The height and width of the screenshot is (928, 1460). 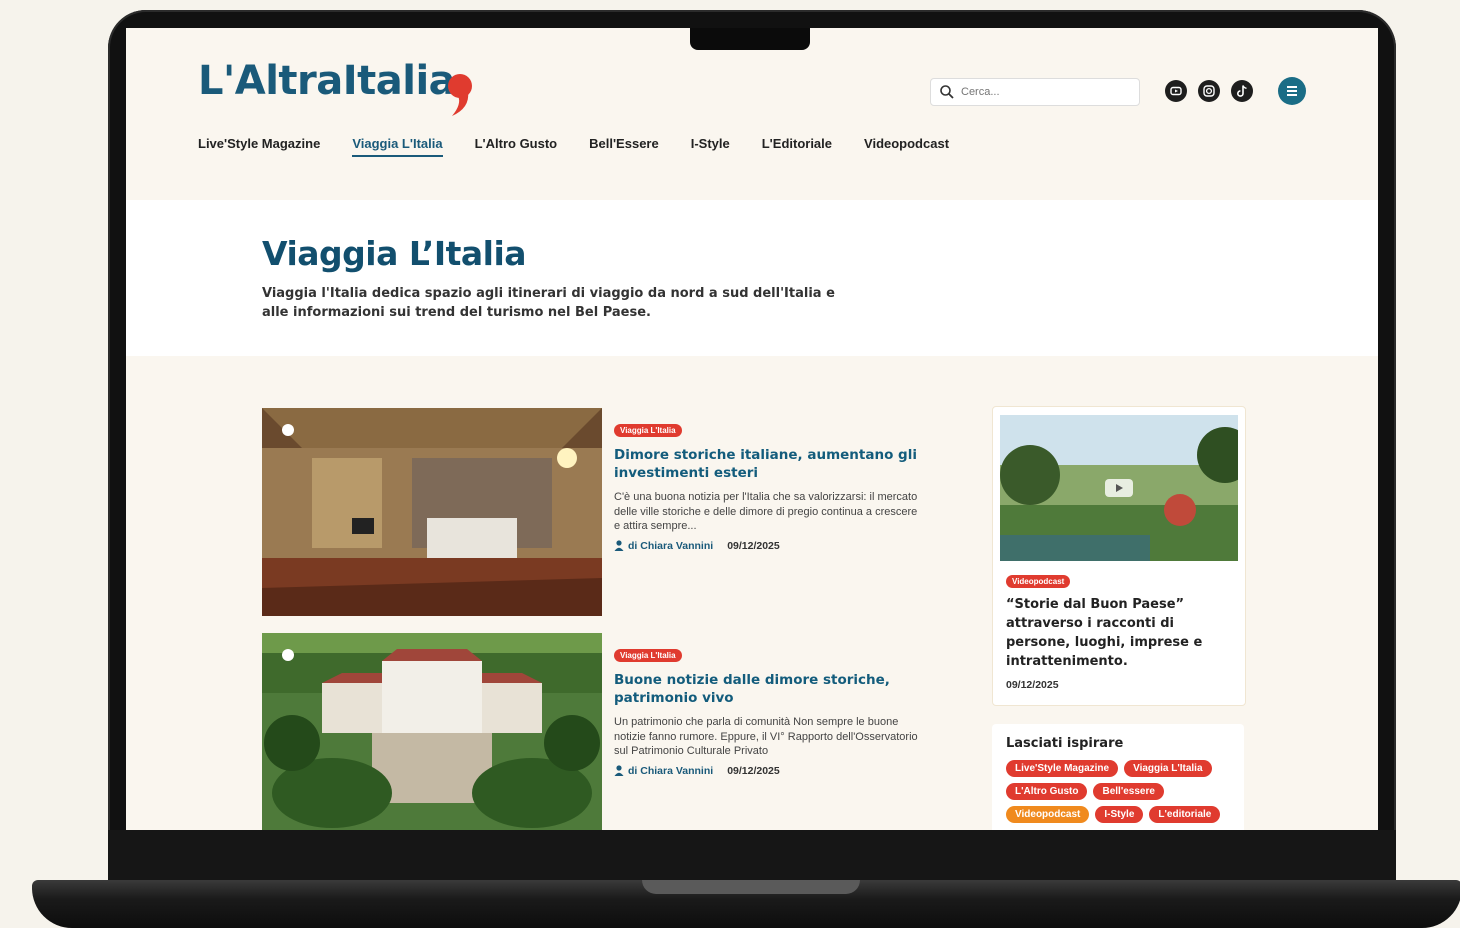 What do you see at coordinates (259, 146) in the screenshot?
I see `nav-item-livestyle: Live'Style Magazine` at bounding box center [259, 146].